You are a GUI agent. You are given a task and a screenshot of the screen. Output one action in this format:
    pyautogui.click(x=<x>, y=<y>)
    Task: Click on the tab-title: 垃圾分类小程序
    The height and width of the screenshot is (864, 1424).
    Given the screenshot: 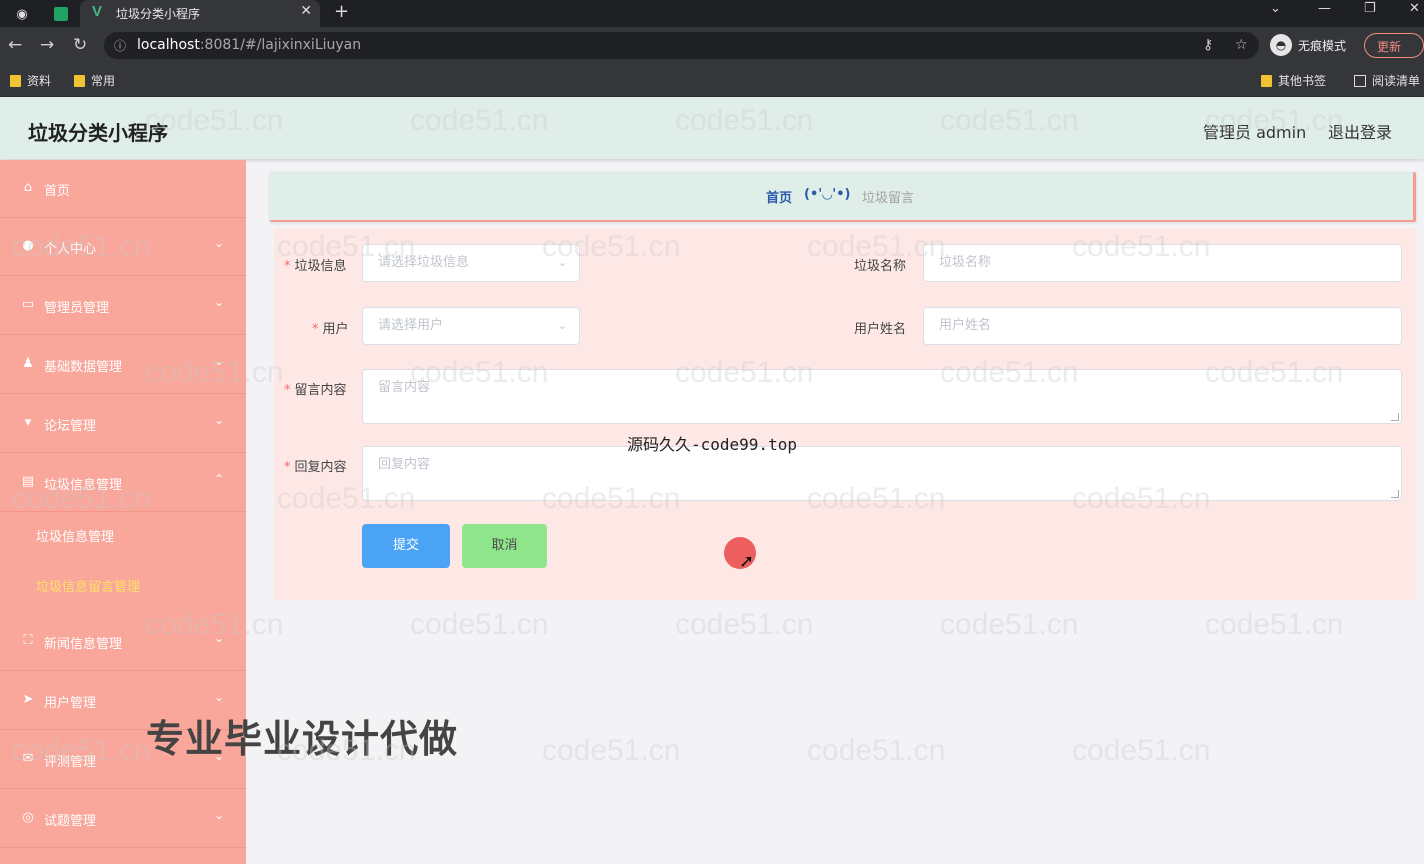 What is the action you would take?
    pyautogui.click(x=158, y=14)
    